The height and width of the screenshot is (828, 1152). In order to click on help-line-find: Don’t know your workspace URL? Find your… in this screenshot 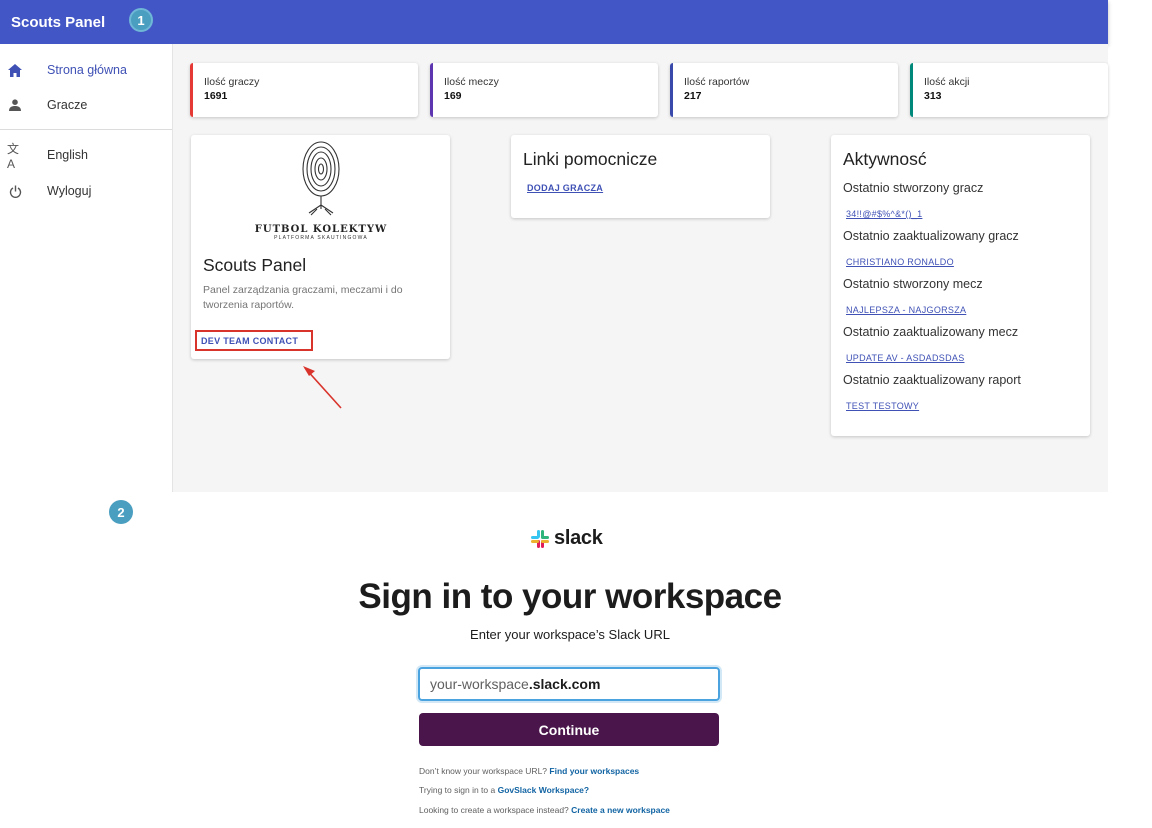, I will do `click(529, 771)`.